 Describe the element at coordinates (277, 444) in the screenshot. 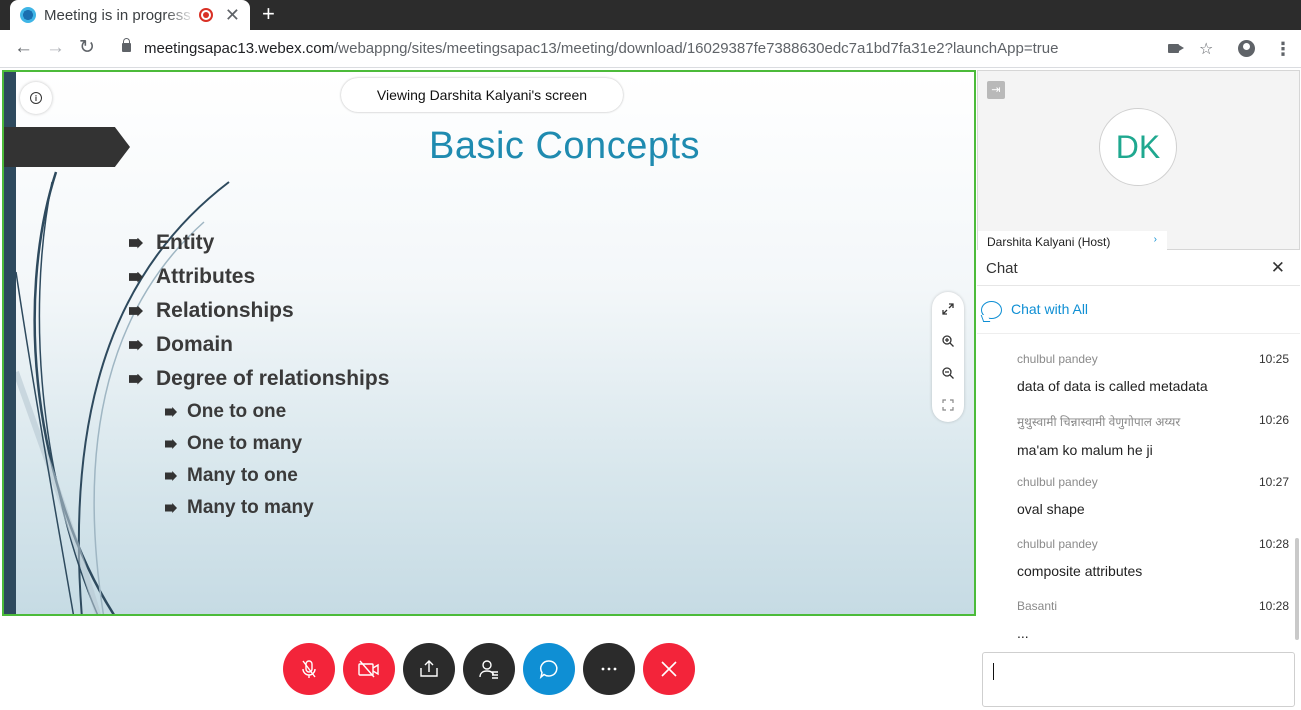

I see `sub-bullet-item: One to many` at that location.